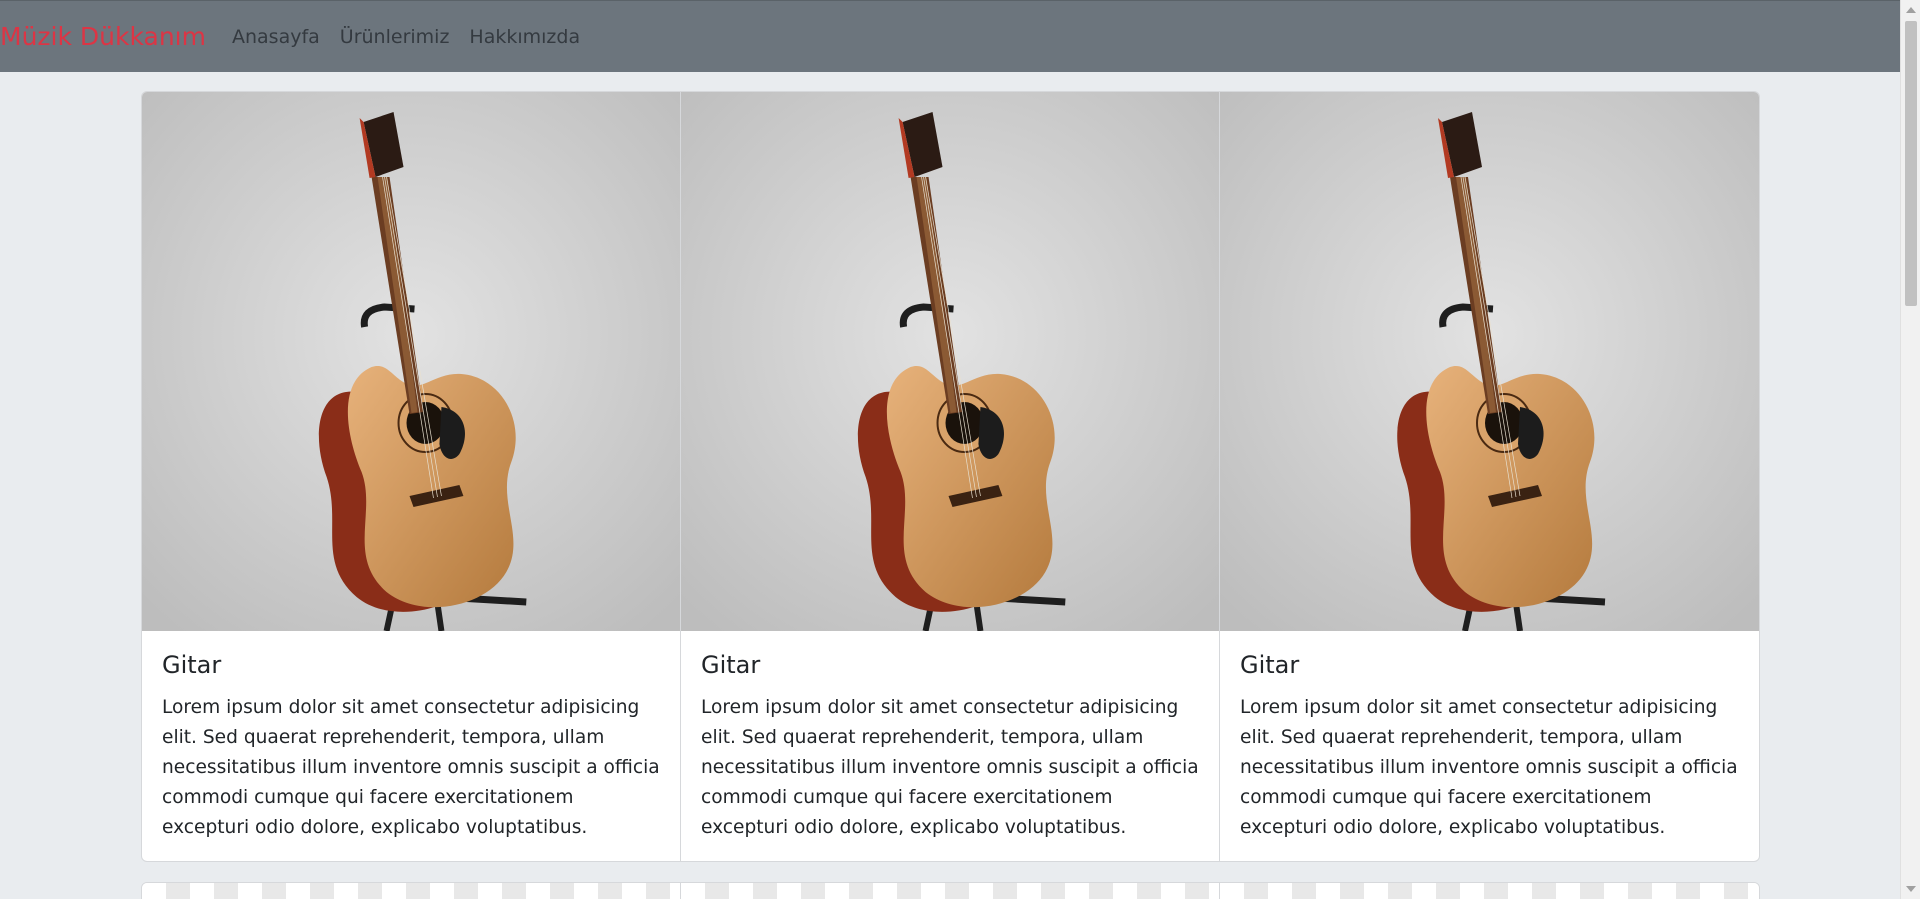 The image size is (1920, 899). What do you see at coordinates (524, 37) in the screenshot?
I see `nav-link-hakkimizda: Hakkımızda` at bounding box center [524, 37].